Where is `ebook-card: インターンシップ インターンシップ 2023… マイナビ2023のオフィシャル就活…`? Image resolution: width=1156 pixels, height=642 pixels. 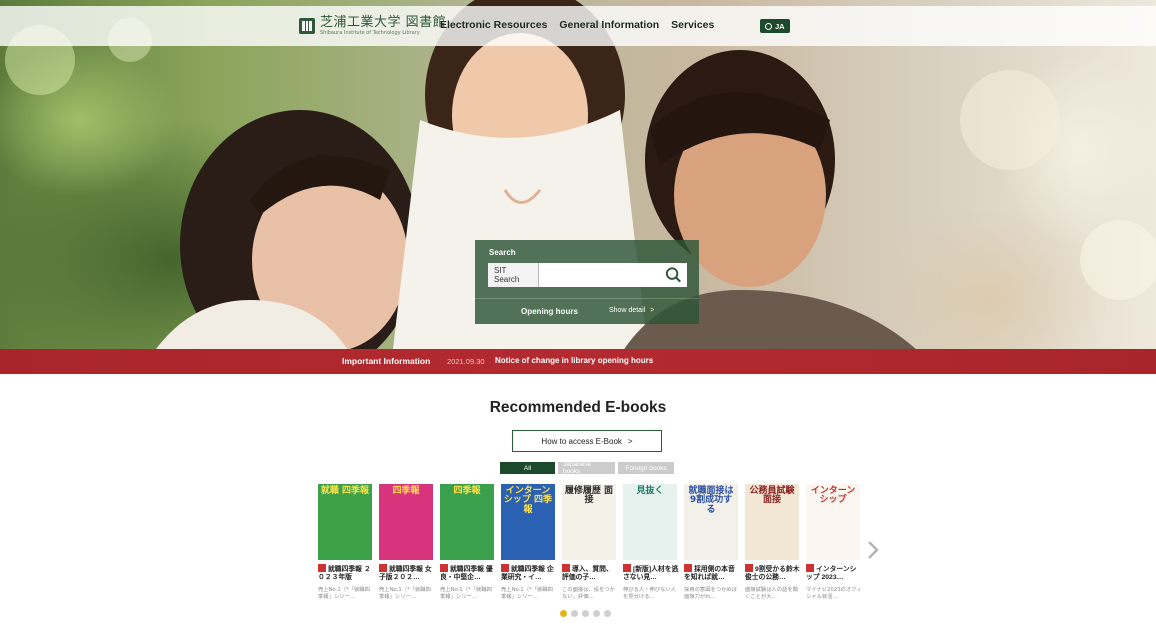 ebook-card: インターンシップ インターンシップ 2023… マイナビ2023のオフィシャル就活… is located at coordinates (834, 543).